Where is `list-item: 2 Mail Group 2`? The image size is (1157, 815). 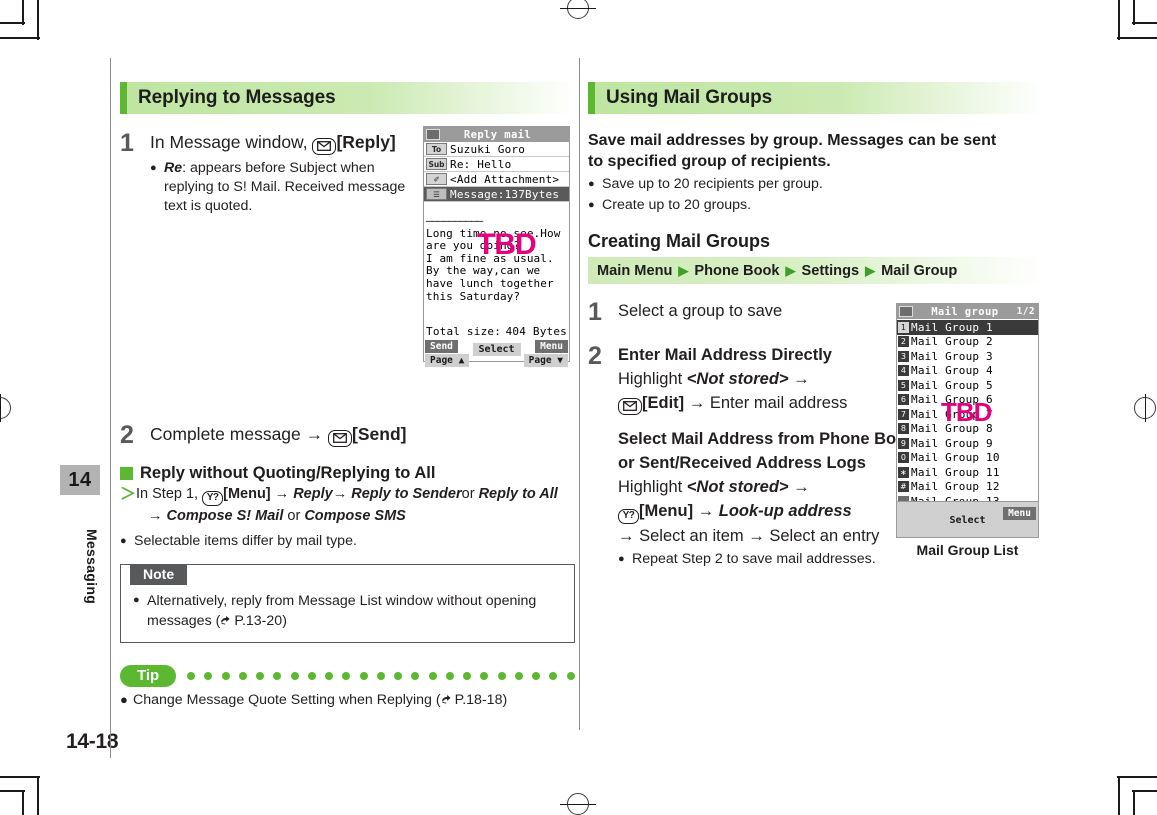 list-item: 2 Mail Group 2 is located at coordinates (967, 342).